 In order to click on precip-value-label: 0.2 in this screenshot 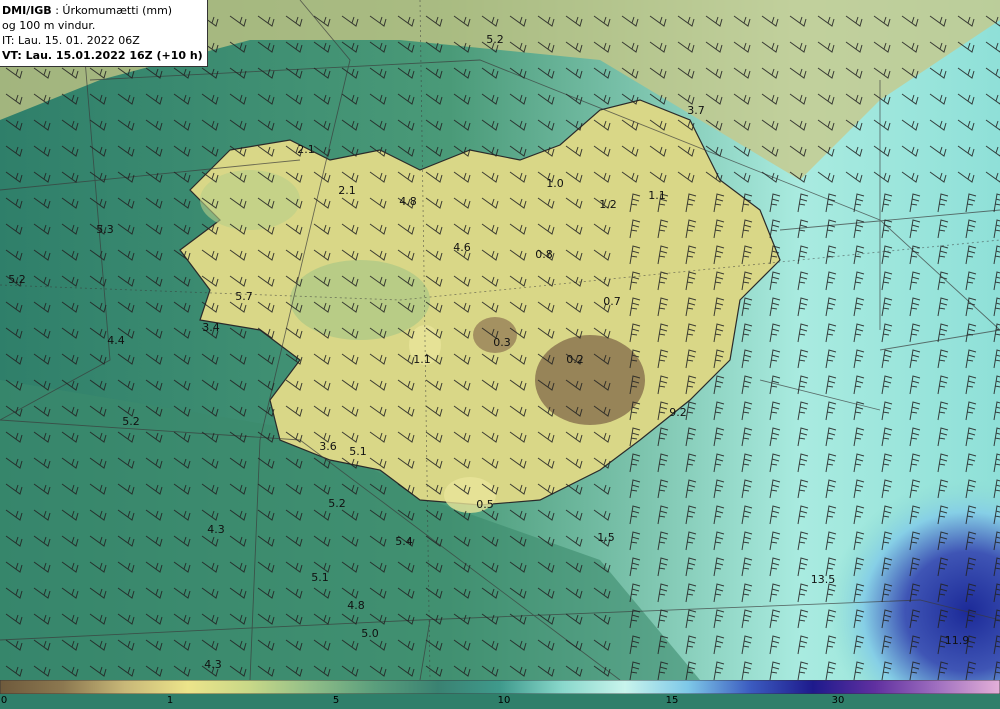, I will do `click(575, 359)`.